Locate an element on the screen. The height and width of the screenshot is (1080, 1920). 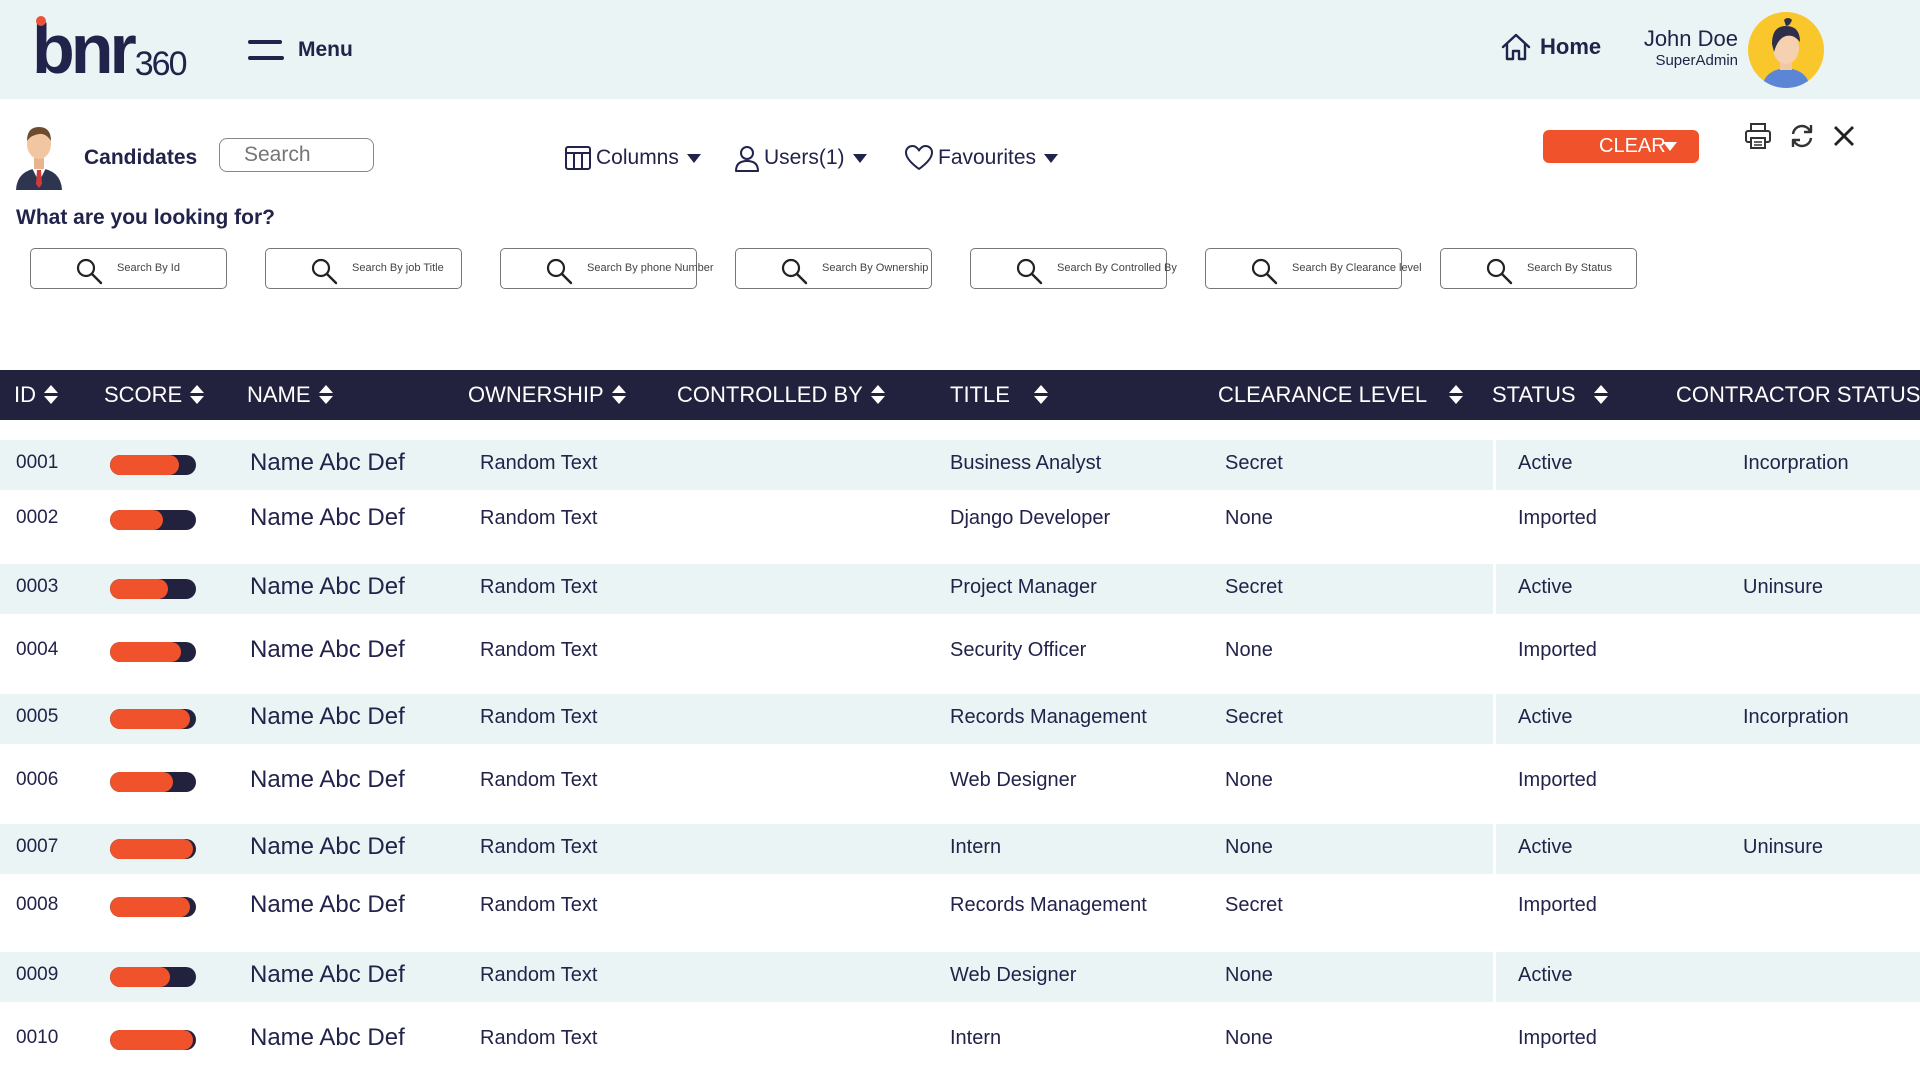
cell-title: Project Manager is located at coordinates (1023, 587).